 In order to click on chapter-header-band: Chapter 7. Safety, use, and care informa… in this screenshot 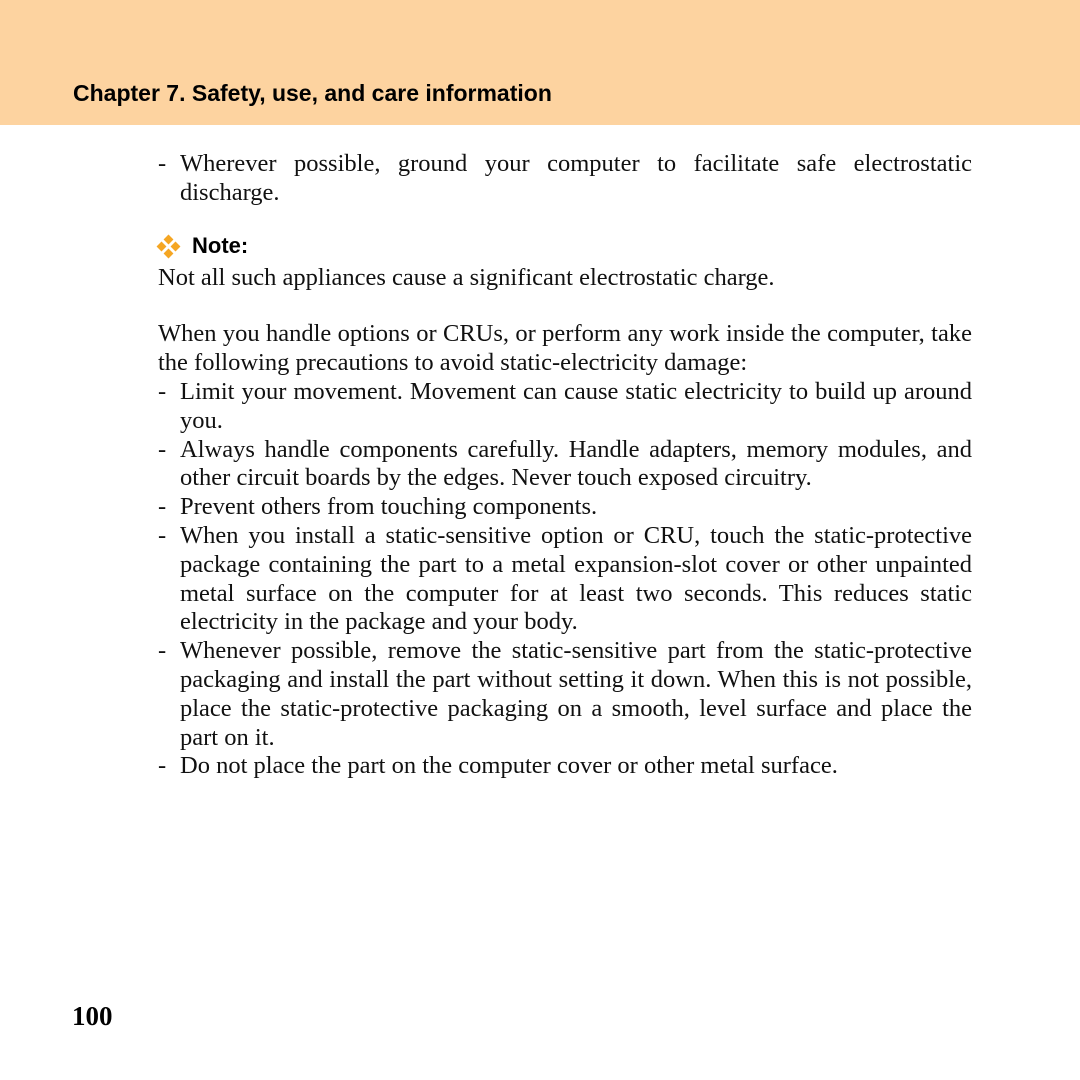, I will do `click(540, 62)`.